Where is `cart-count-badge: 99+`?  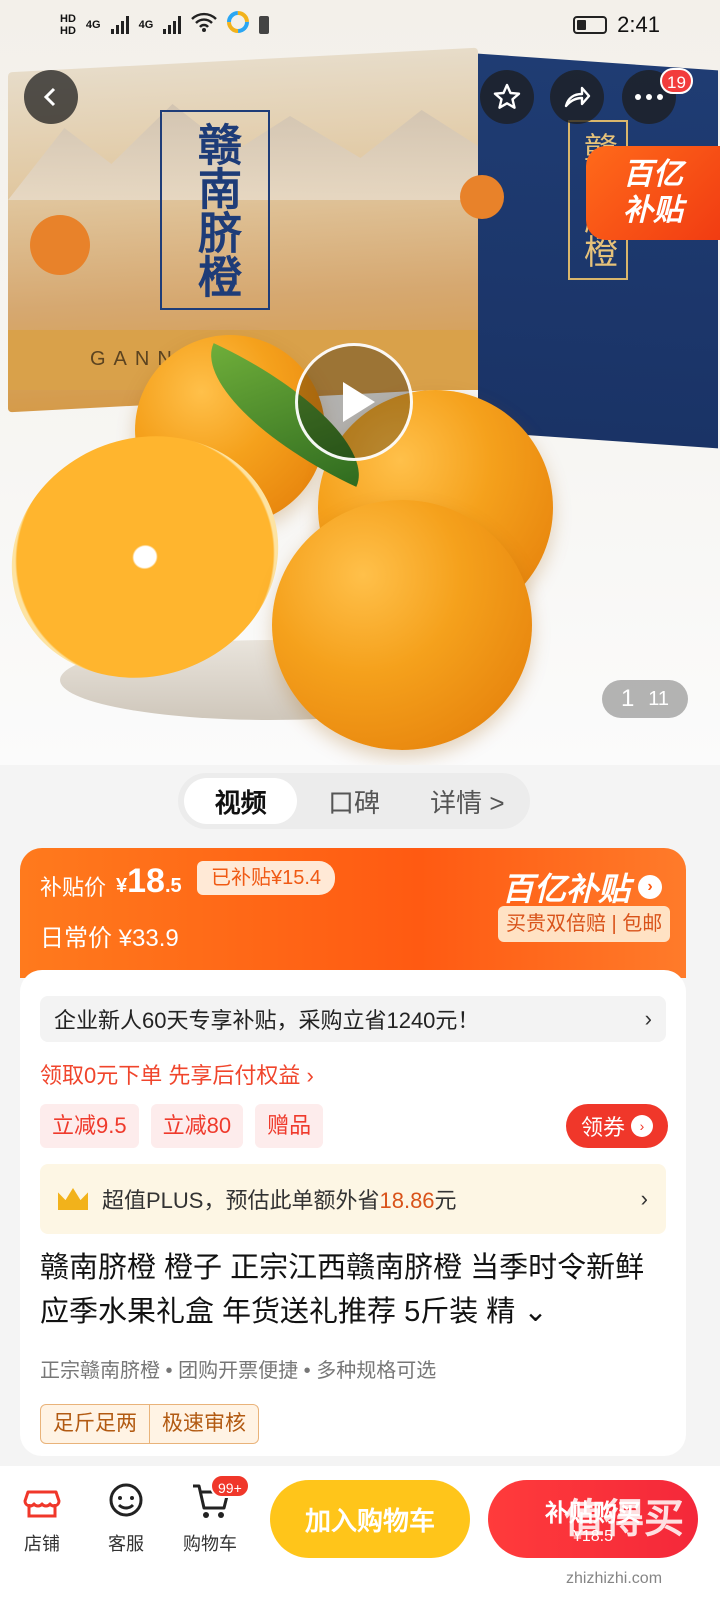
cart-count-badge: 99+ is located at coordinates (230, 1486).